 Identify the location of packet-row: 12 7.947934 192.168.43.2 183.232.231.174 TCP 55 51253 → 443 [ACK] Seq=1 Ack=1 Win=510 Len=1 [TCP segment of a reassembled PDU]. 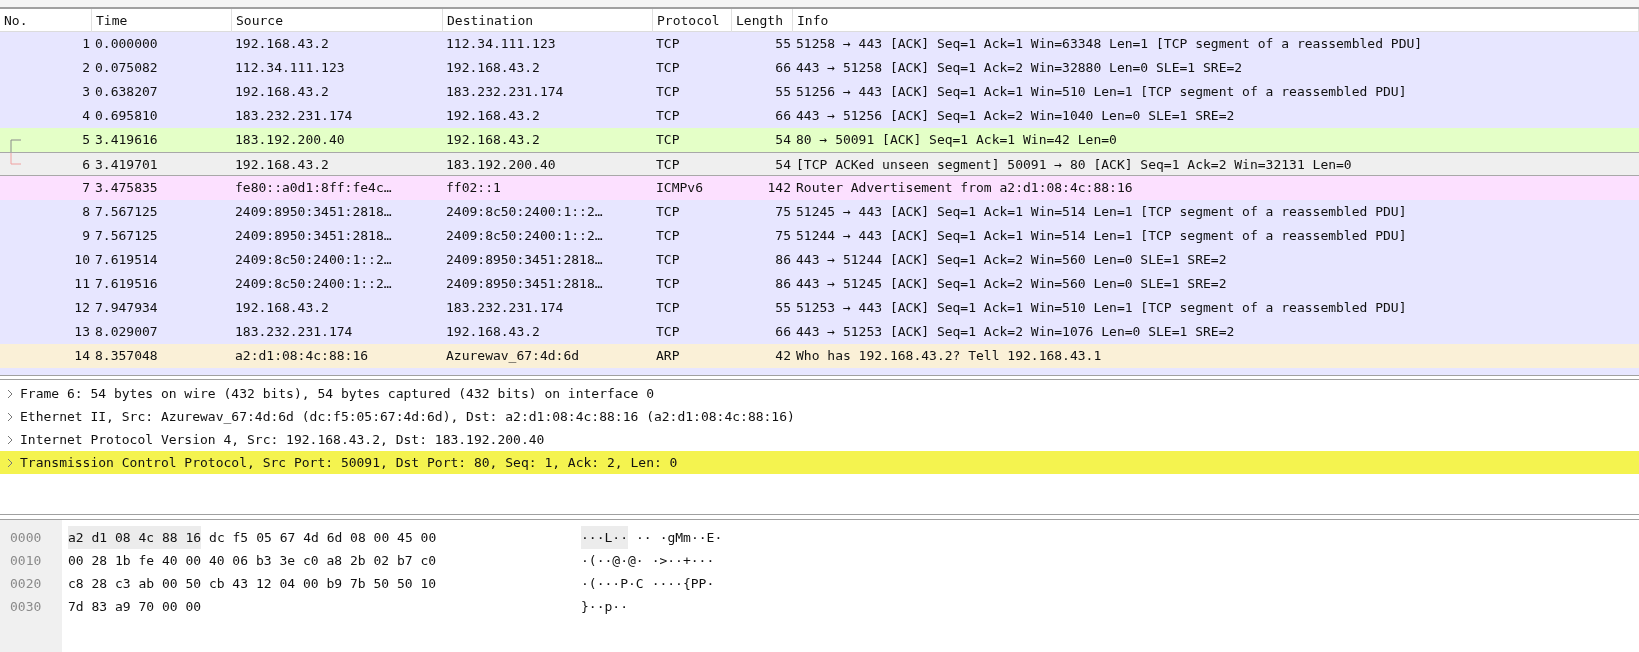
(819, 308).